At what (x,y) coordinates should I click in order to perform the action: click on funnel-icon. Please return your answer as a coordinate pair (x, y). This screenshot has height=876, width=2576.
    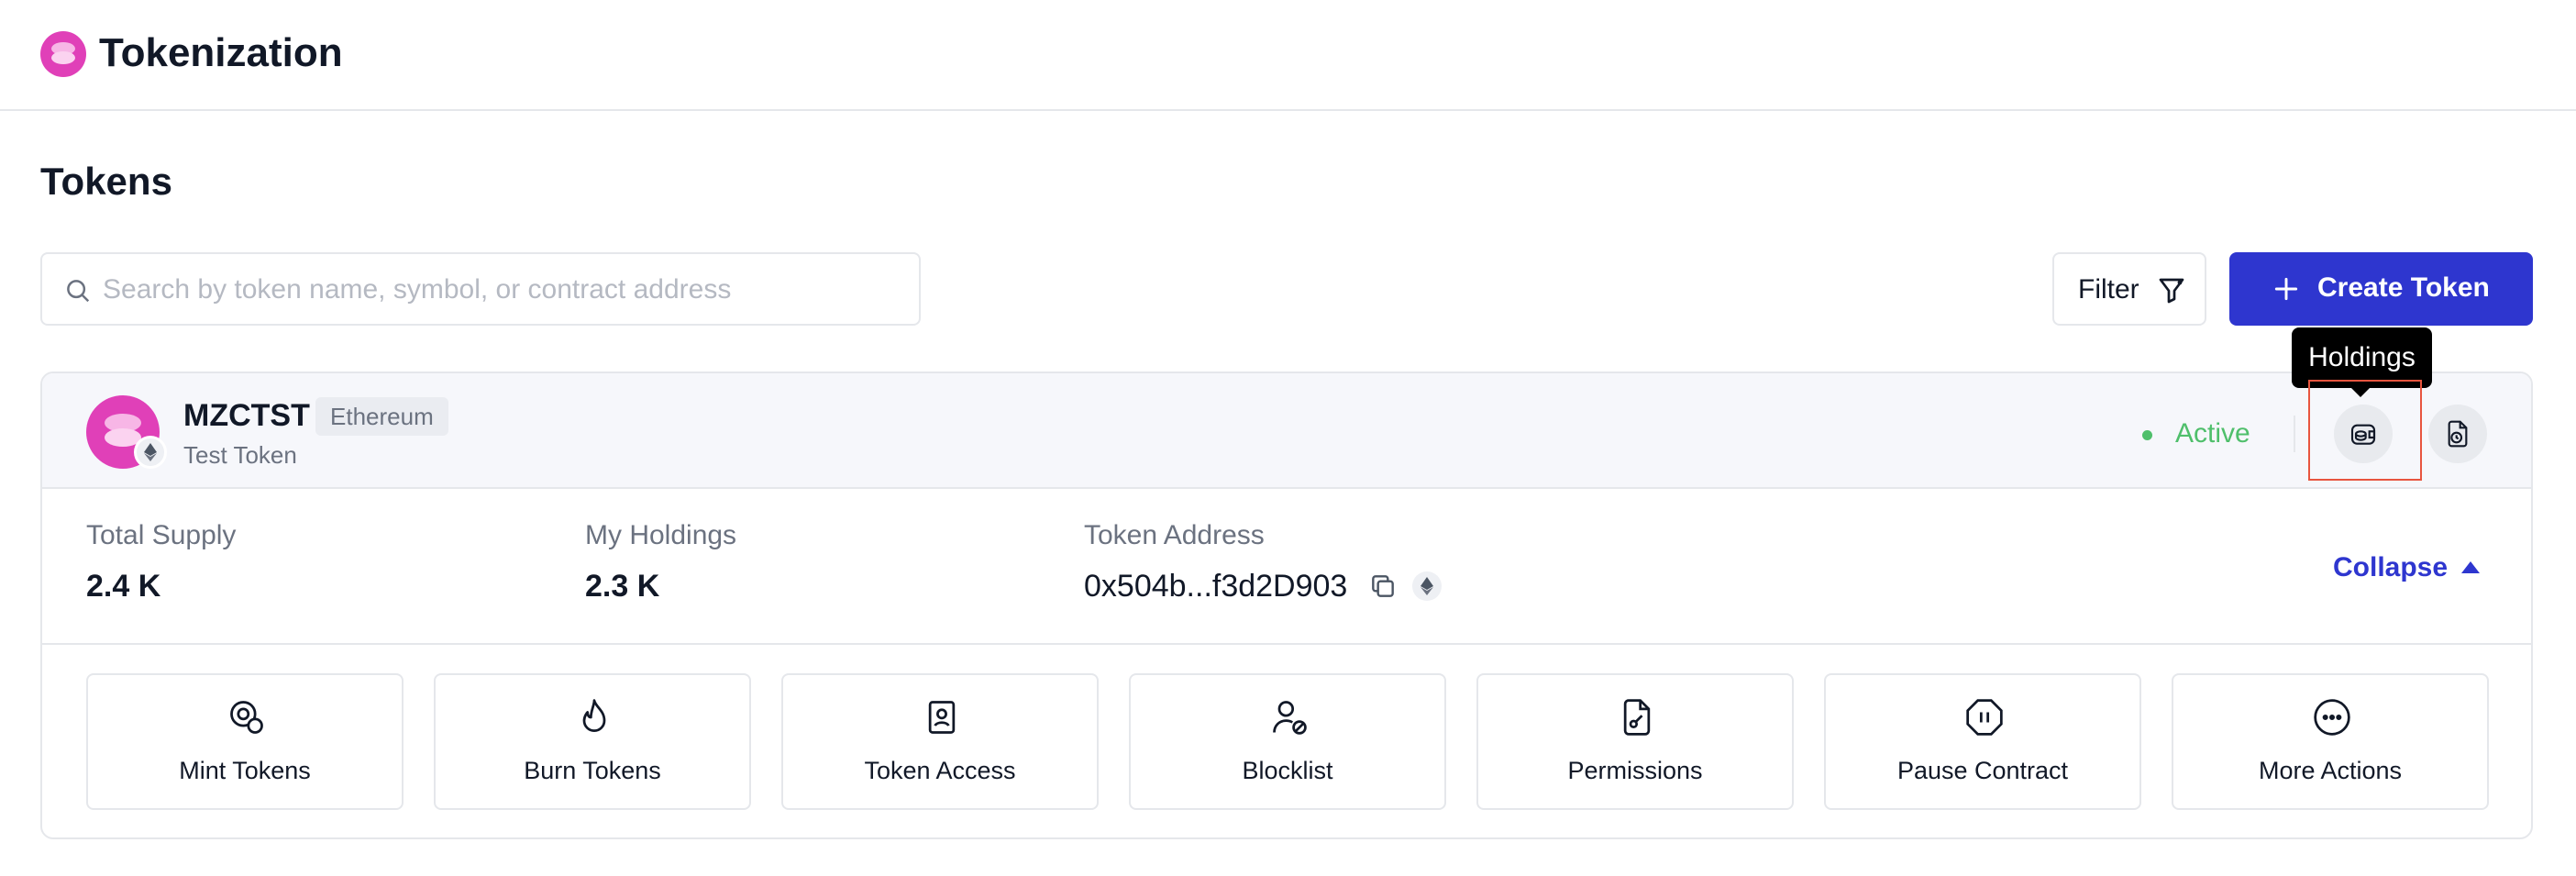
    Looking at the image, I should click on (2171, 291).